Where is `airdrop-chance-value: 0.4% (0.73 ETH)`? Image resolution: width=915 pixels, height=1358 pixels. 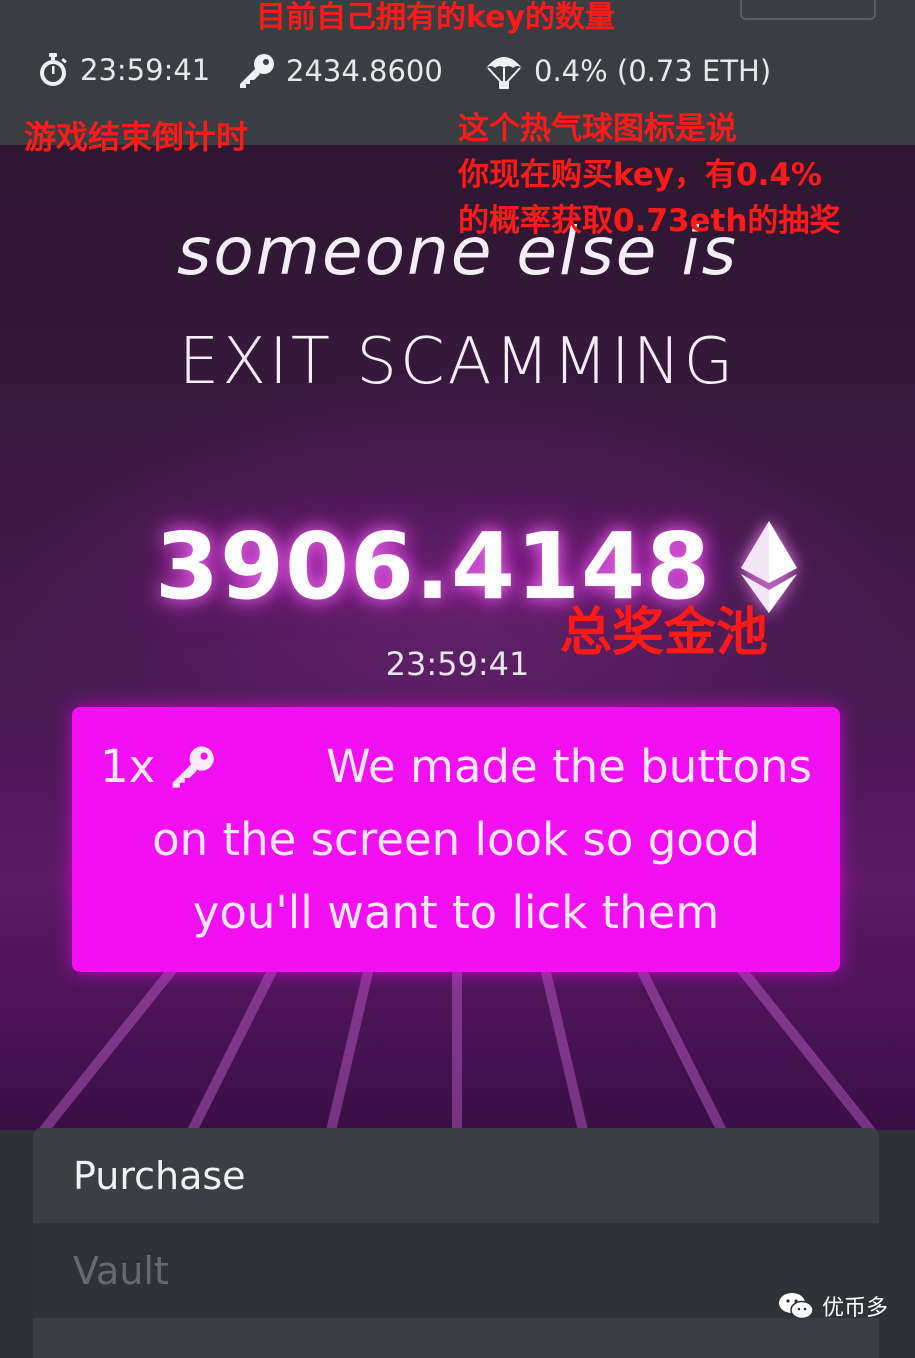 airdrop-chance-value: 0.4% (0.73 ETH) is located at coordinates (653, 71).